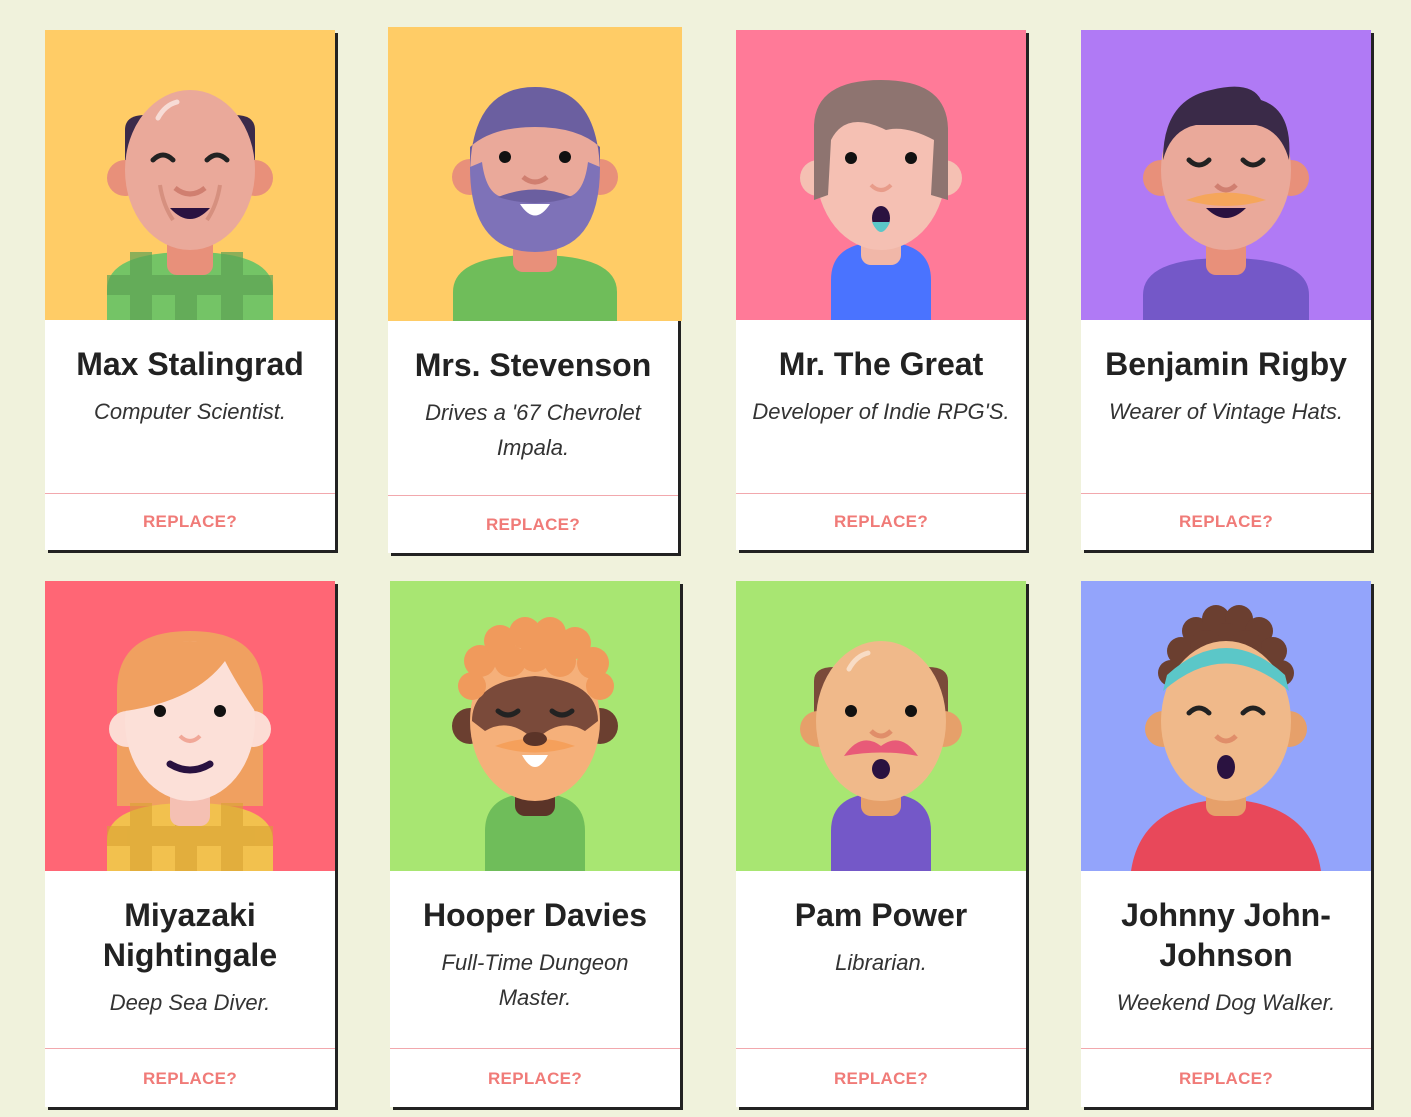  Describe the element at coordinates (533, 365) in the screenshot. I see `card-name: Mrs. Stevenson` at that location.